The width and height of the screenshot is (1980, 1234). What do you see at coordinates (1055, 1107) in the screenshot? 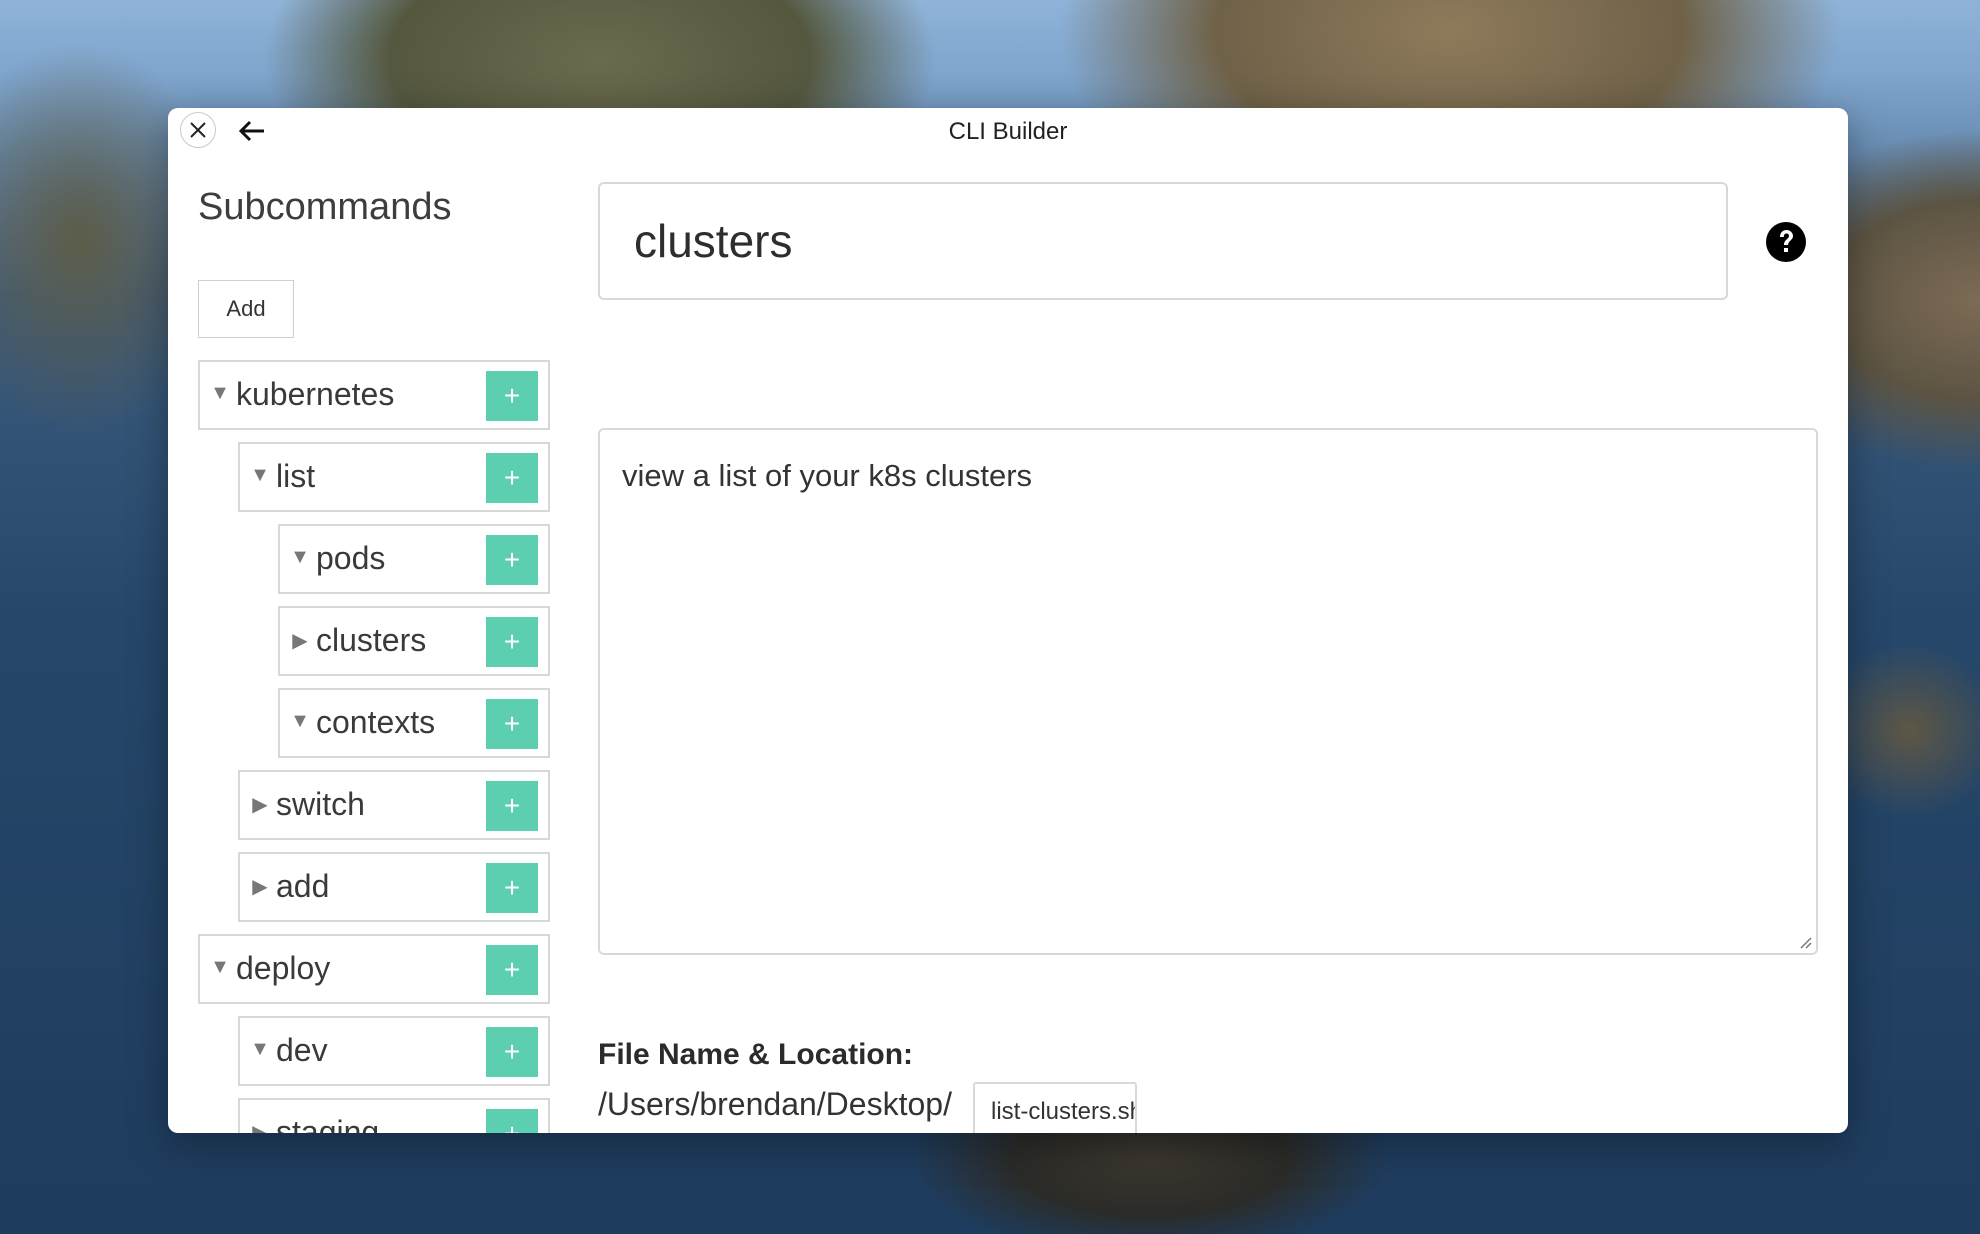
I see `file-name-input: list-clusters.sh` at bounding box center [1055, 1107].